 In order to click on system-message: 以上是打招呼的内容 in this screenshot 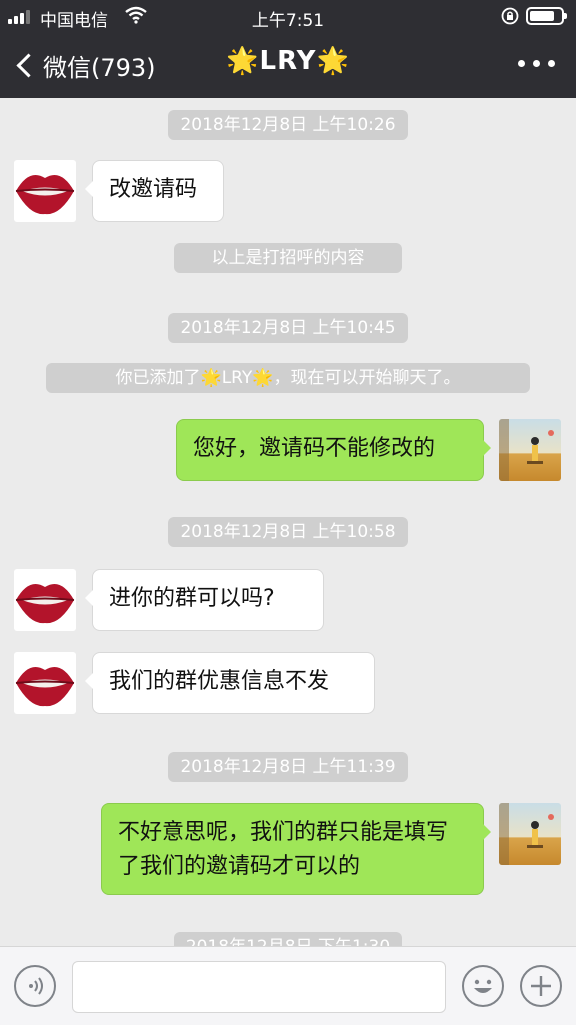, I will do `click(288, 258)`.